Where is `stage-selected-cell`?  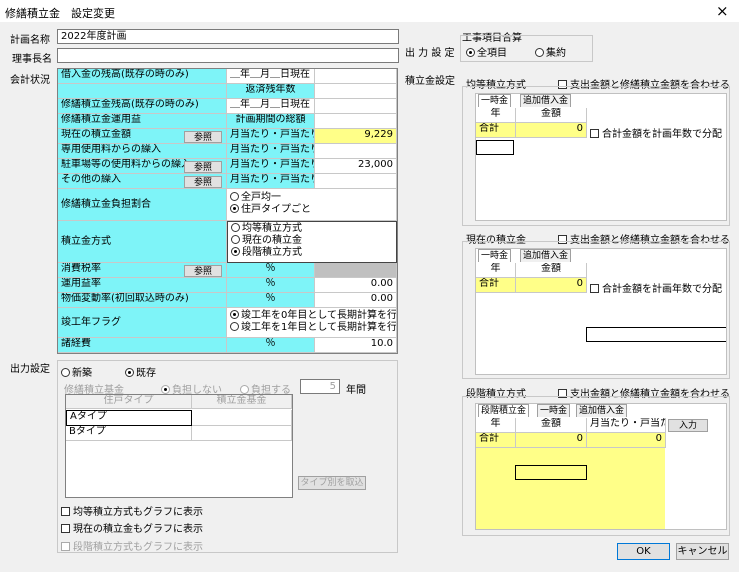
stage-selected-cell is located at coordinates (551, 472).